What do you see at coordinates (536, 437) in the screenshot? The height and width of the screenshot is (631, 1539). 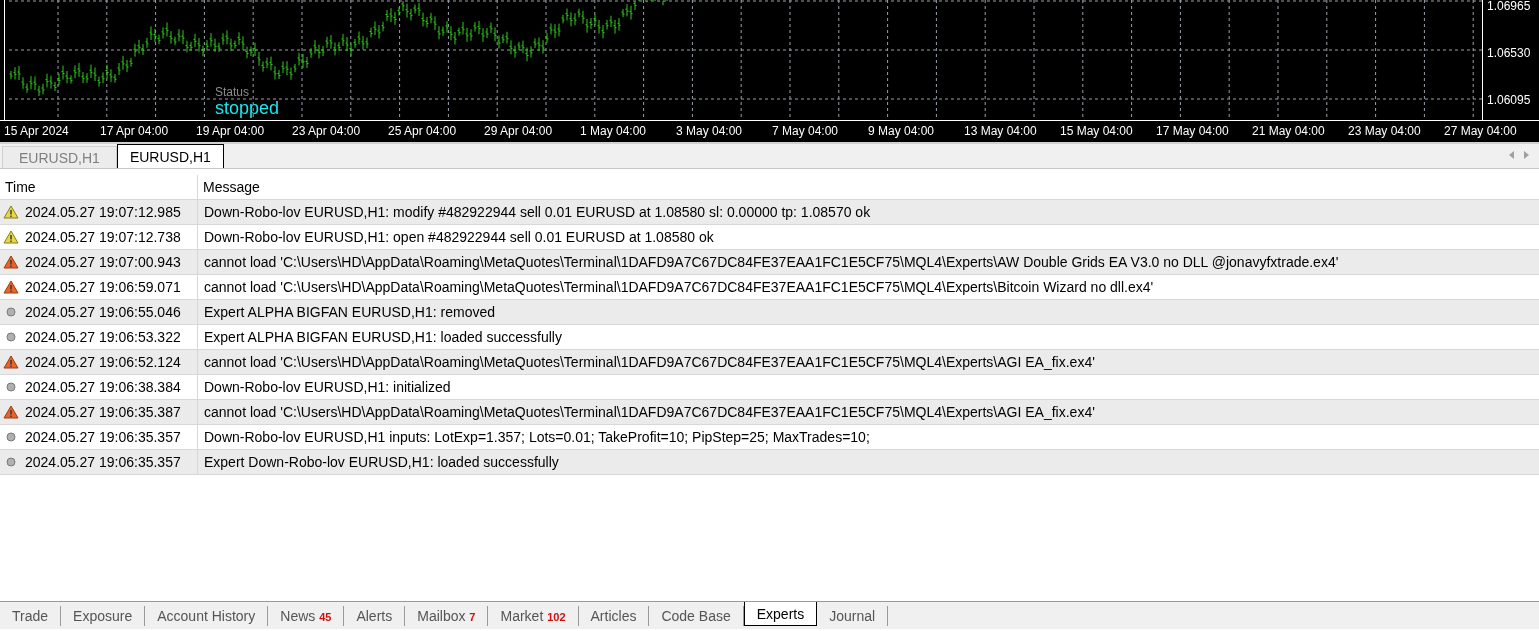 I see `log-message: Down-Robo-lov EURUSD,H1 inputs: LotExp=1.357; Lots=0.01; TakeProfit=10; PipStep=25; MaxTrades=10;` at bounding box center [536, 437].